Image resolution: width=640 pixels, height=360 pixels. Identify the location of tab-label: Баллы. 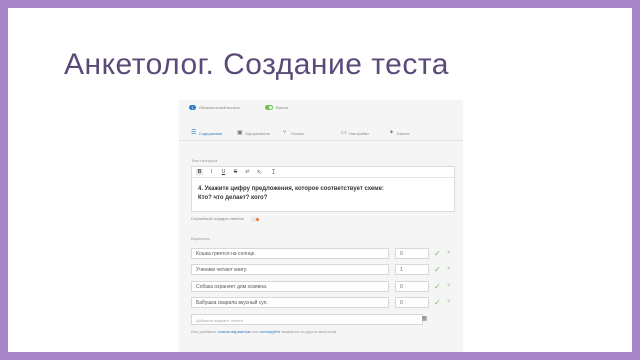
(403, 133).